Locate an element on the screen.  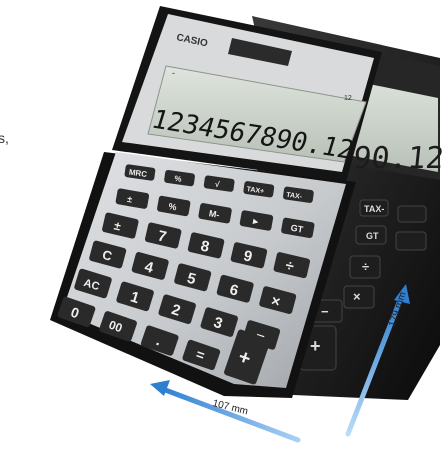
rear-key-label: + is located at coordinates (315, 346).